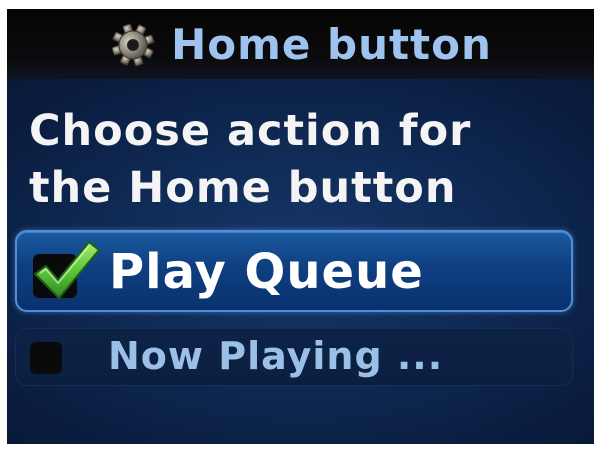 Image resolution: width=602 pixels, height=451 pixels. What do you see at coordinates (133, 45) in the screenshot?
I see `gear-icon` at bounding box center [133, 45].